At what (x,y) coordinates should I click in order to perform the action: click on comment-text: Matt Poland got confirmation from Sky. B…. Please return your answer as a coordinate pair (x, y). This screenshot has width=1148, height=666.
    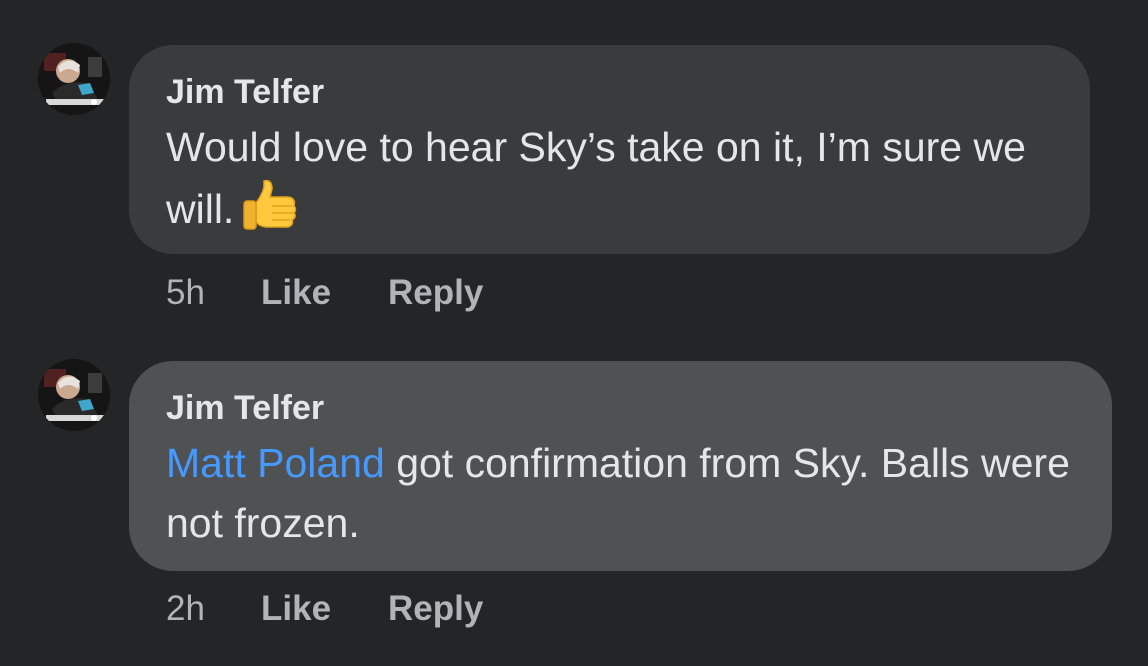
    Looking at the image, I should click on (621, 493).